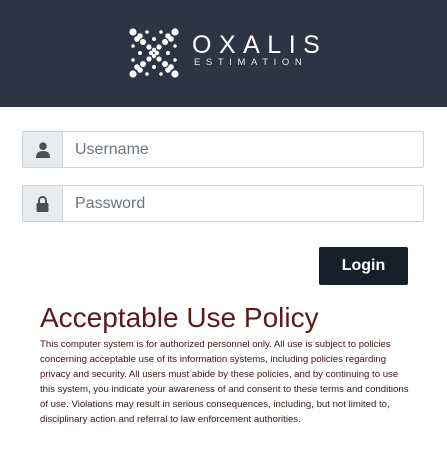  Describe the element at coordinates (251, 62) in the screenshot. I see `brand-subtitle: ESTIMATION` at that location.